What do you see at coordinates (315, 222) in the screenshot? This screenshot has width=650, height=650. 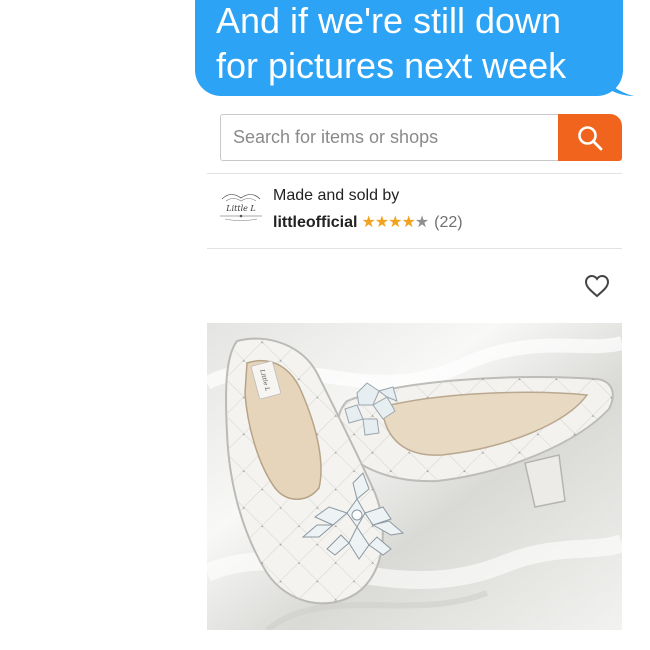 I see `shop-name-link: littleofficial` at bounding box center [315, 222].